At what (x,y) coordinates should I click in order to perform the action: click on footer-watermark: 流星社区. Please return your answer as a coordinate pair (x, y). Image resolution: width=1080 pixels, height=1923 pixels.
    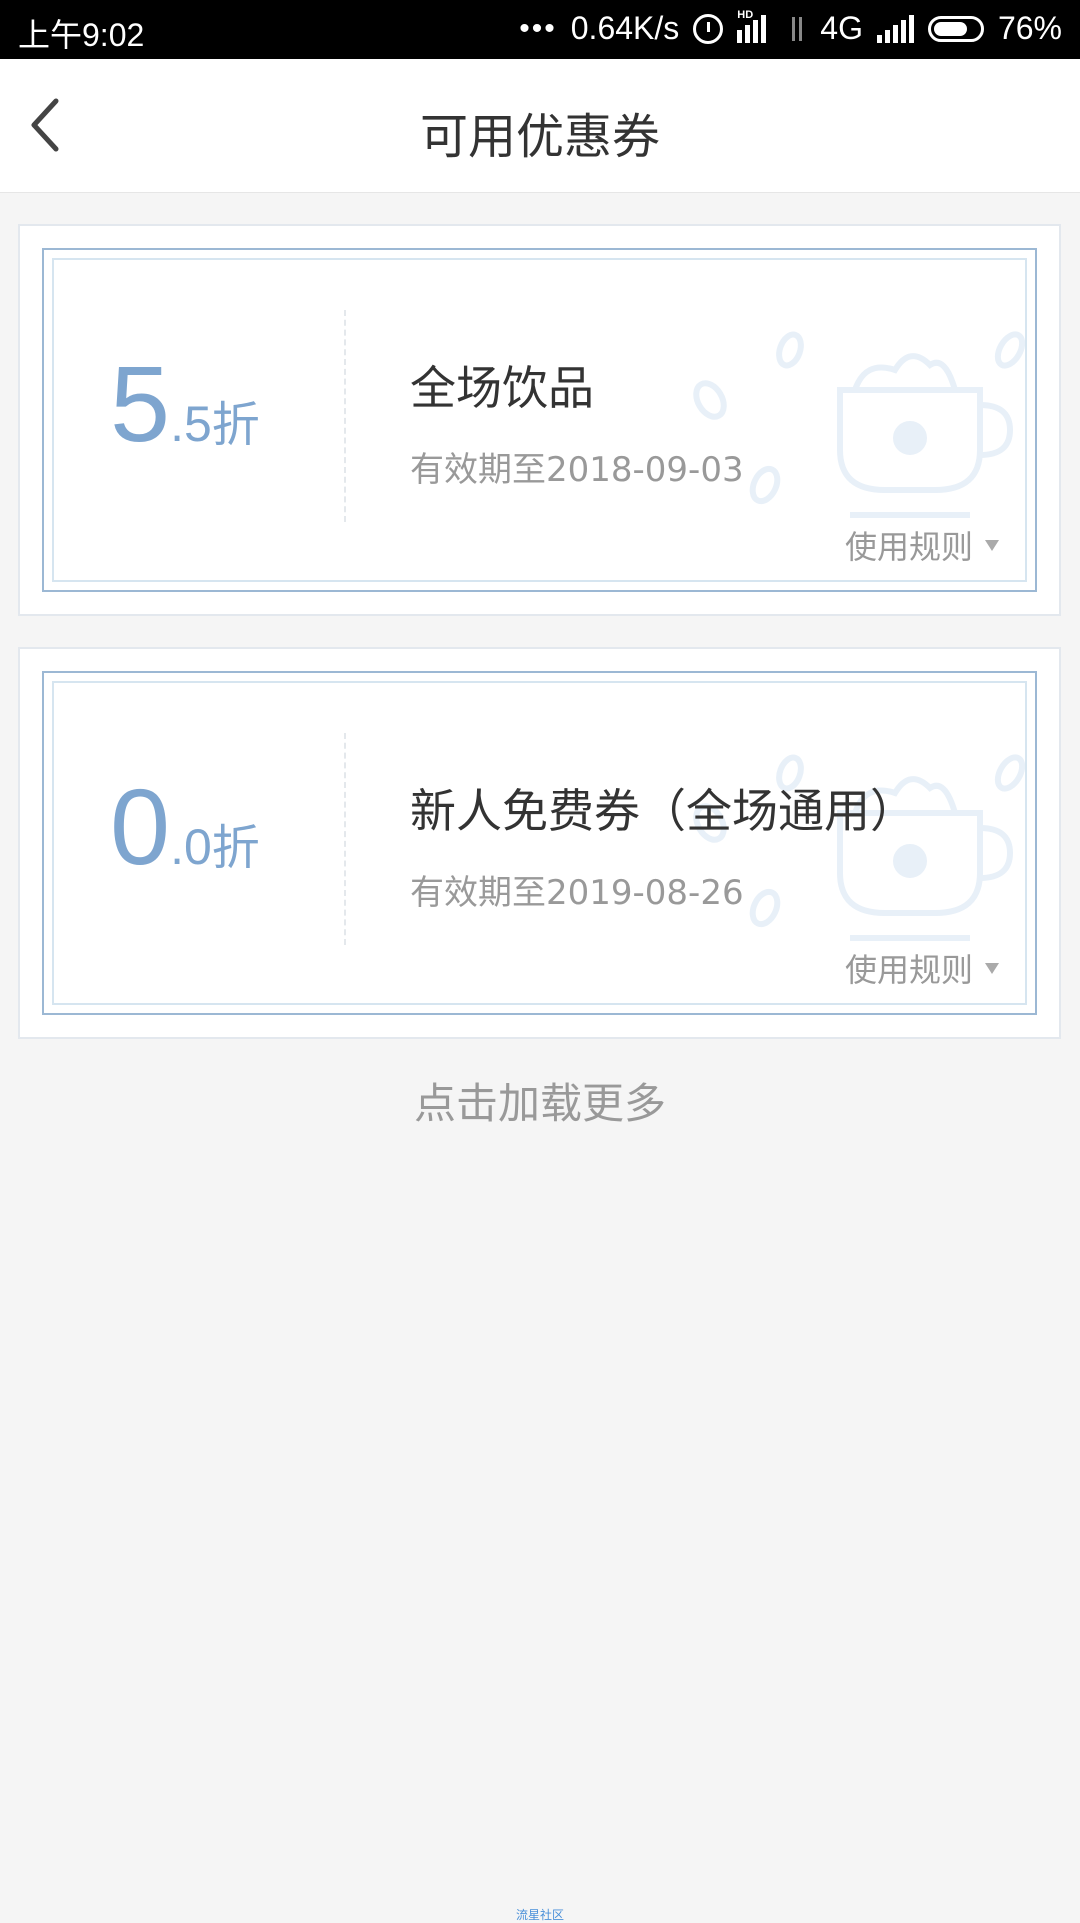
    Looking at the image, I should click on (539, 1915).